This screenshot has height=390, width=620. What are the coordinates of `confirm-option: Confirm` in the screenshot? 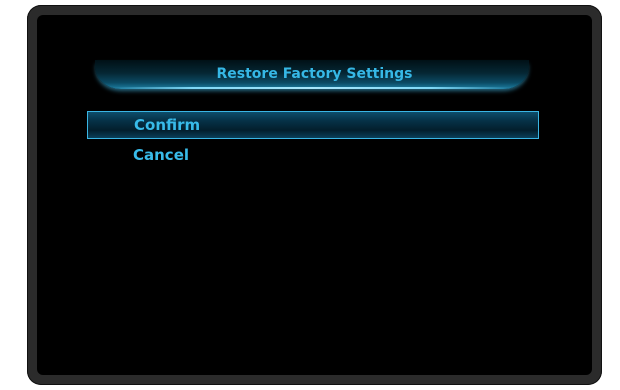 It's located at (313, 125).